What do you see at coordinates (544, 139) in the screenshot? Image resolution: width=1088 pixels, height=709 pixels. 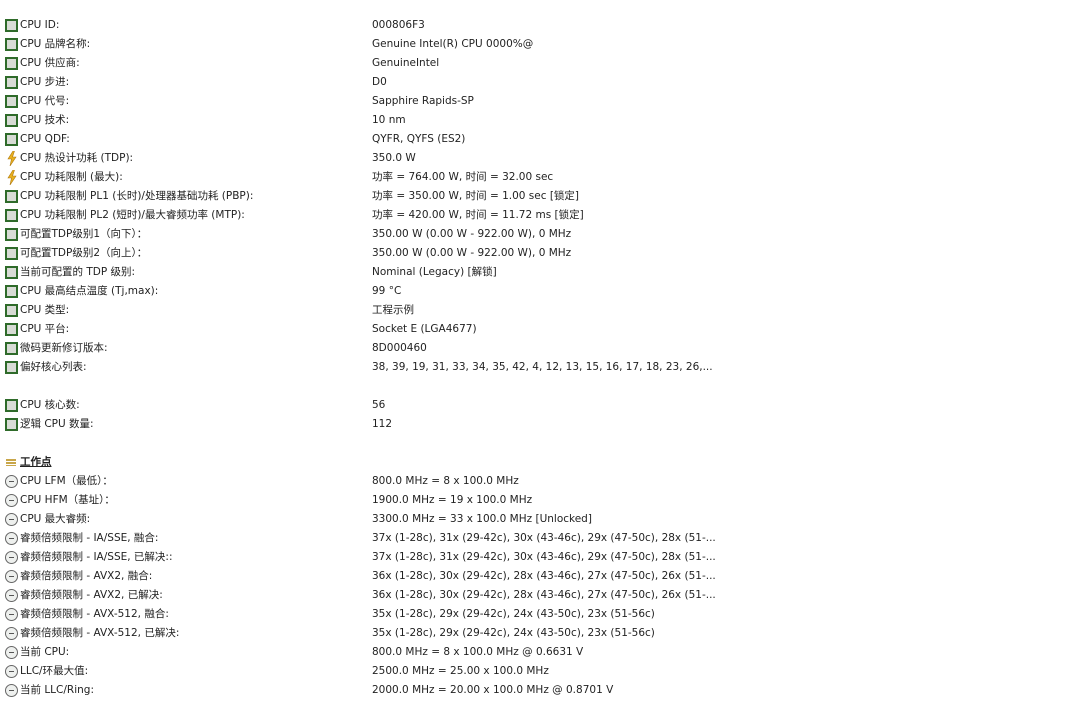 I see `property-row: CPU QDF: QYFR, QYFS (ES2)` at bounding box center [544, 139].